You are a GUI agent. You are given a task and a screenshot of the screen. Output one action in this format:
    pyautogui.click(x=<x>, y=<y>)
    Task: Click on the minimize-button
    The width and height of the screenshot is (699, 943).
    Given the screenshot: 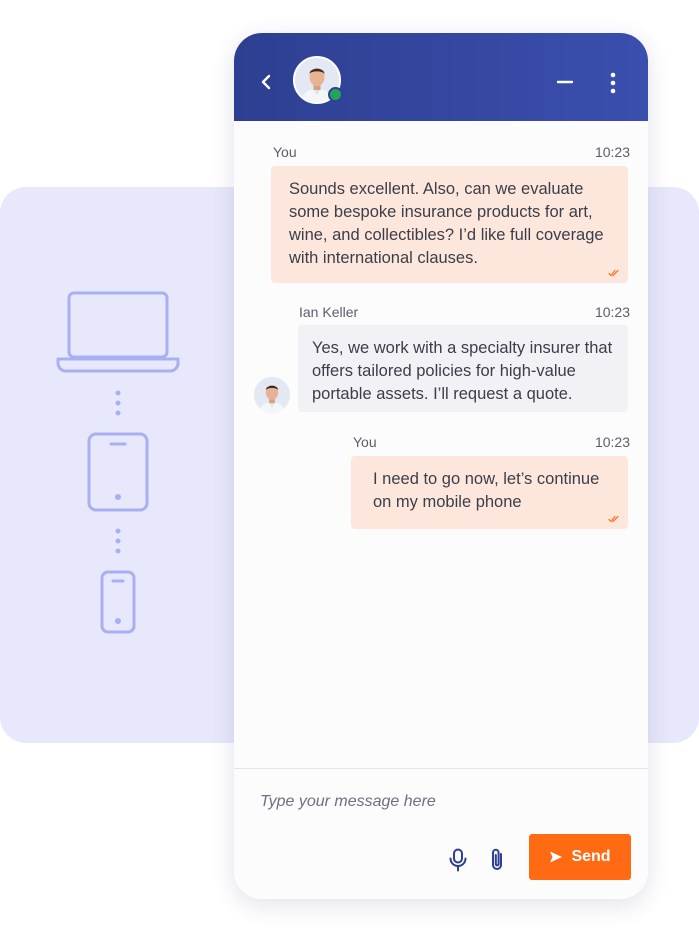 What is the action you would take?
    pyautogui.click(x=565, y=82)
    